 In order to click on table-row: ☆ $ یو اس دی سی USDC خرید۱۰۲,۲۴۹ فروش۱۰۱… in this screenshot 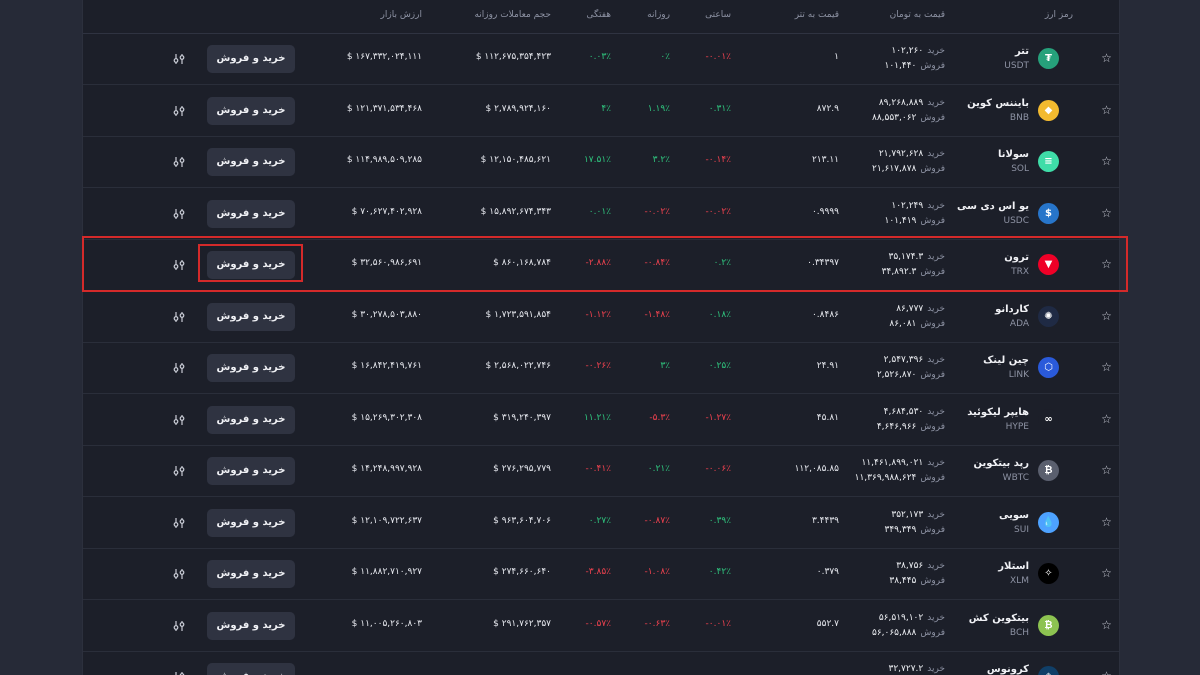, I will do `click(601, 214)`.